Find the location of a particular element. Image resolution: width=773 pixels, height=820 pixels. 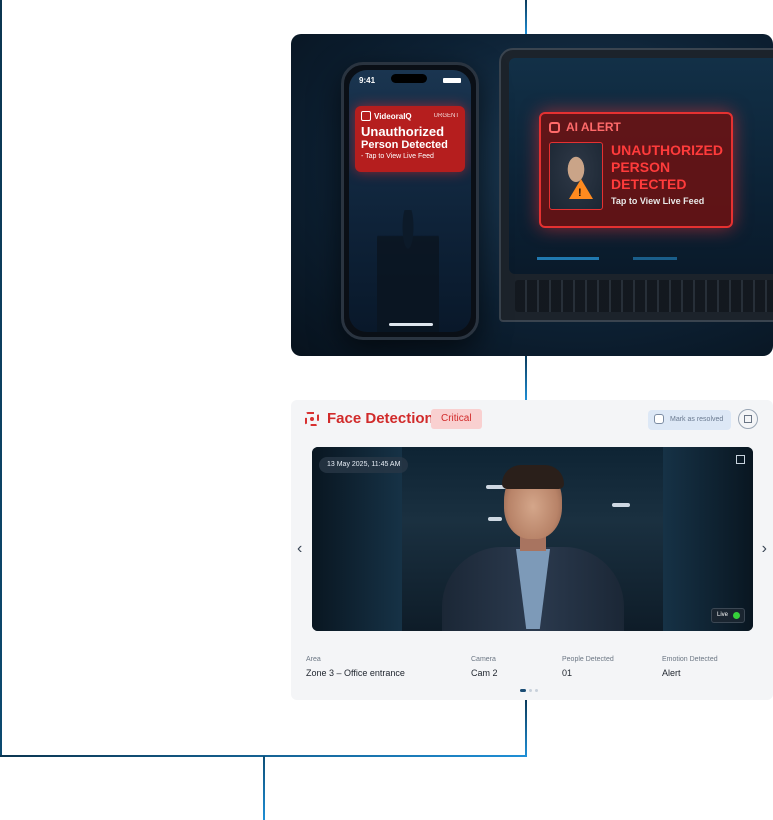

camera-feed: 13 May 2025, 11:45 AM Live is located at coordinates (532, 539).